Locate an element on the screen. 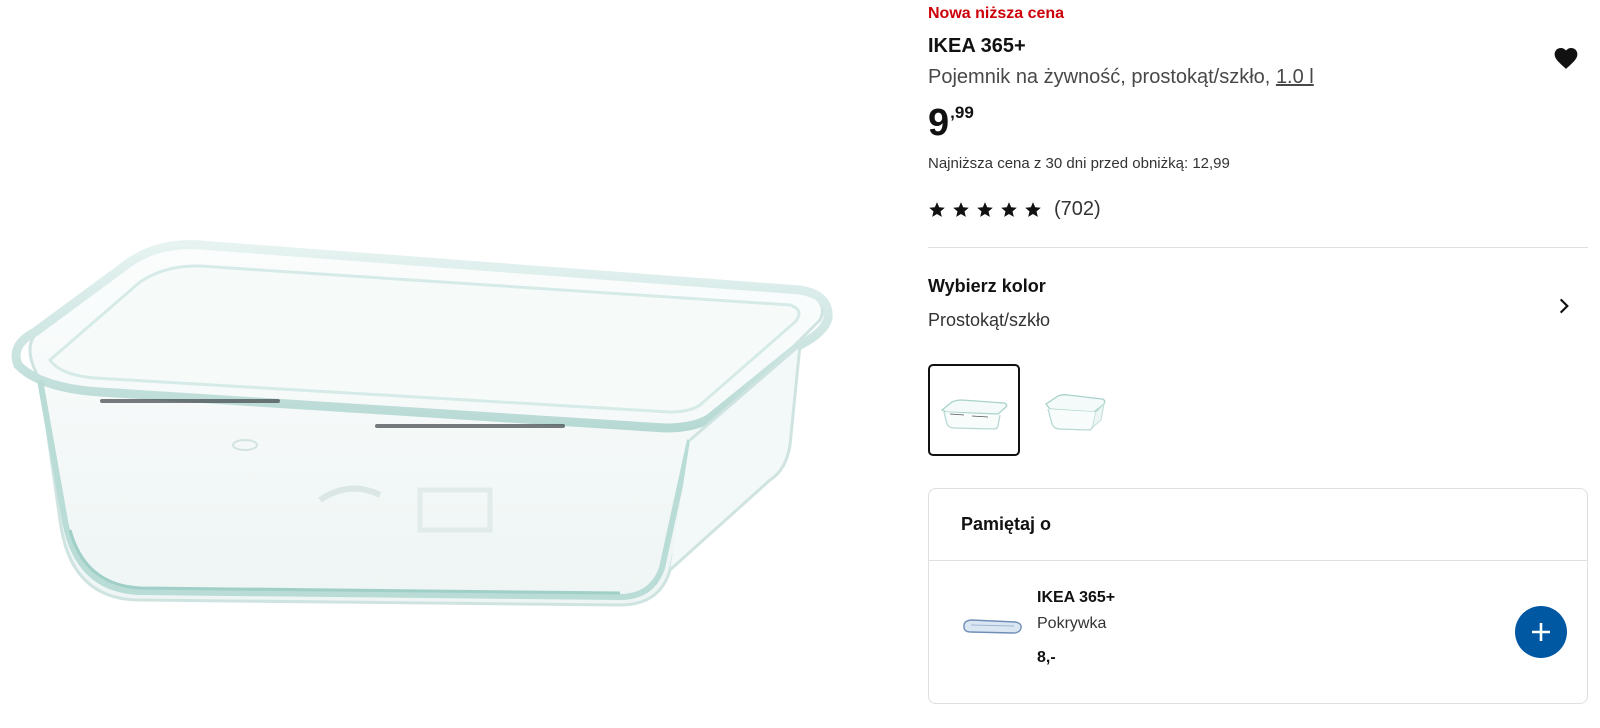 The width and height of the screenshot is (1600, 728). swatch-rectangle-glass is located at coordinates (974, 410).